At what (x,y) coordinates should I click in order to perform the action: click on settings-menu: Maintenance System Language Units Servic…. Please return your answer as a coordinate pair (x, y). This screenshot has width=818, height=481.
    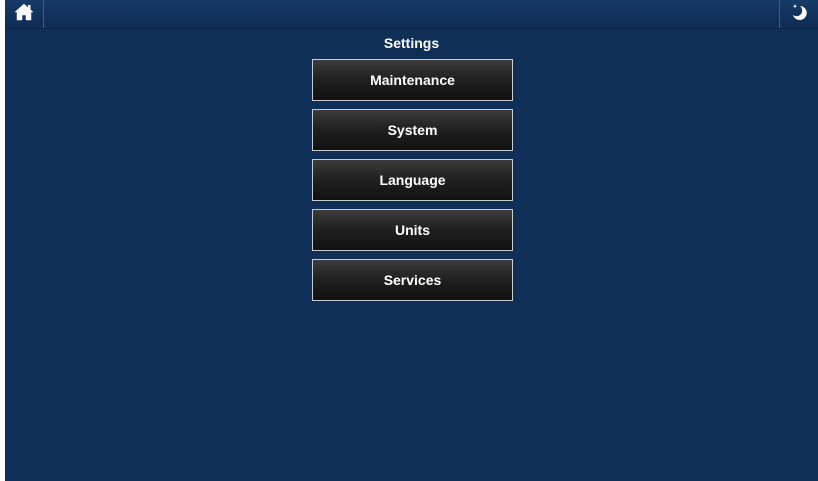
    Looking at the image, I should click on (412, 184).